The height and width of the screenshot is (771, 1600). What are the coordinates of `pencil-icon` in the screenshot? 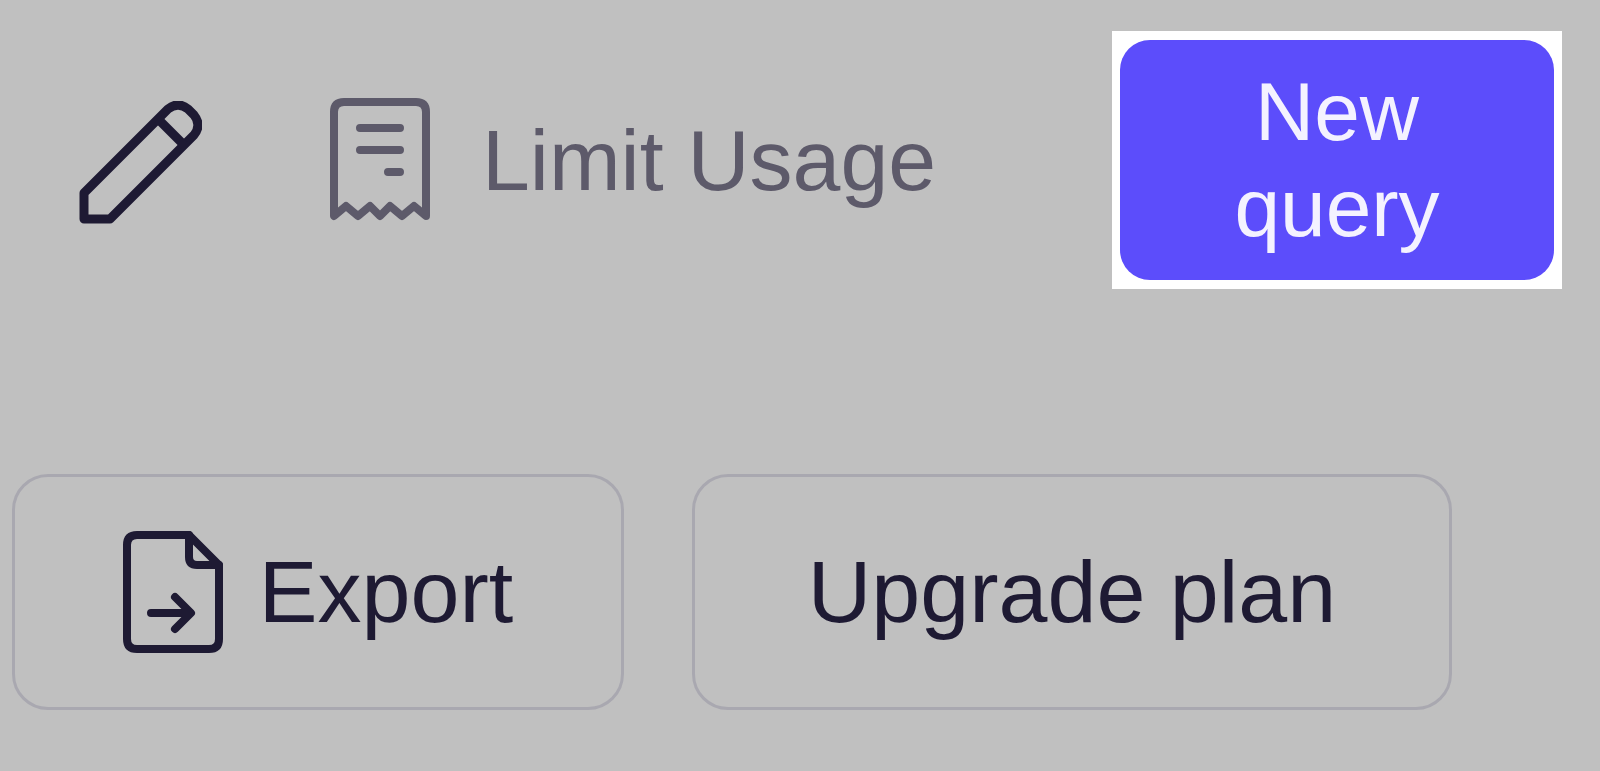 It's located at (140, 163).